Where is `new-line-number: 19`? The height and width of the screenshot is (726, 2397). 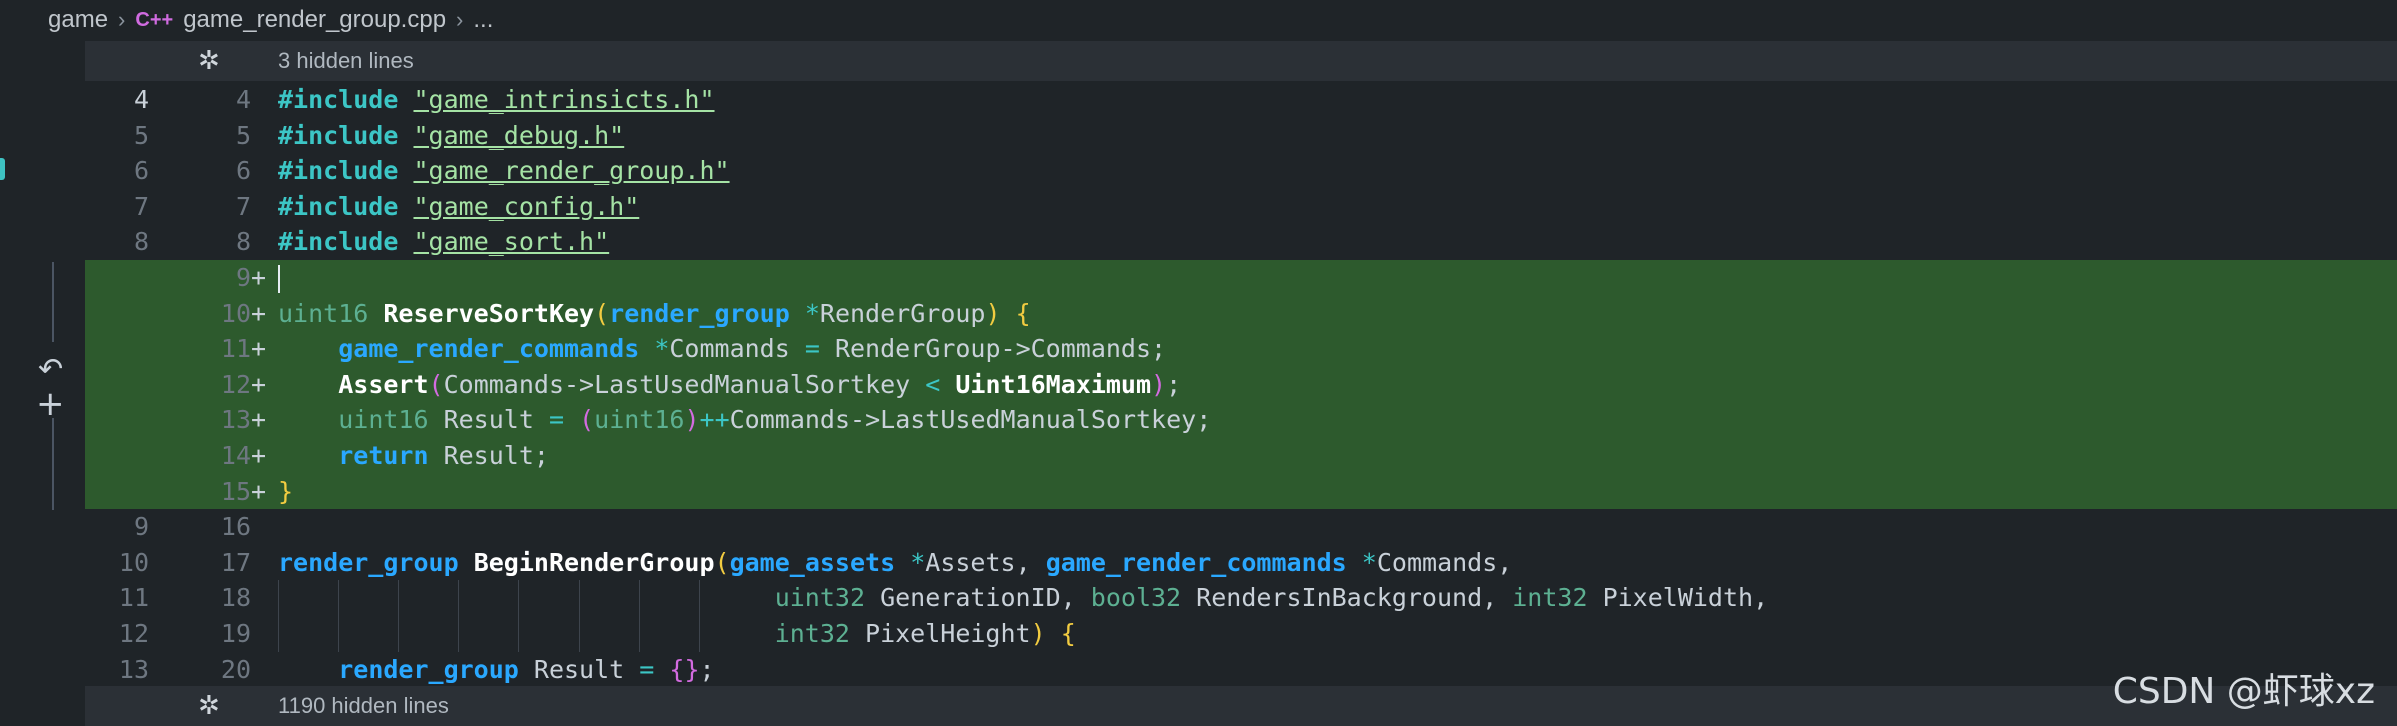
new-line-number: 19 is located at coordinates (235, 633).